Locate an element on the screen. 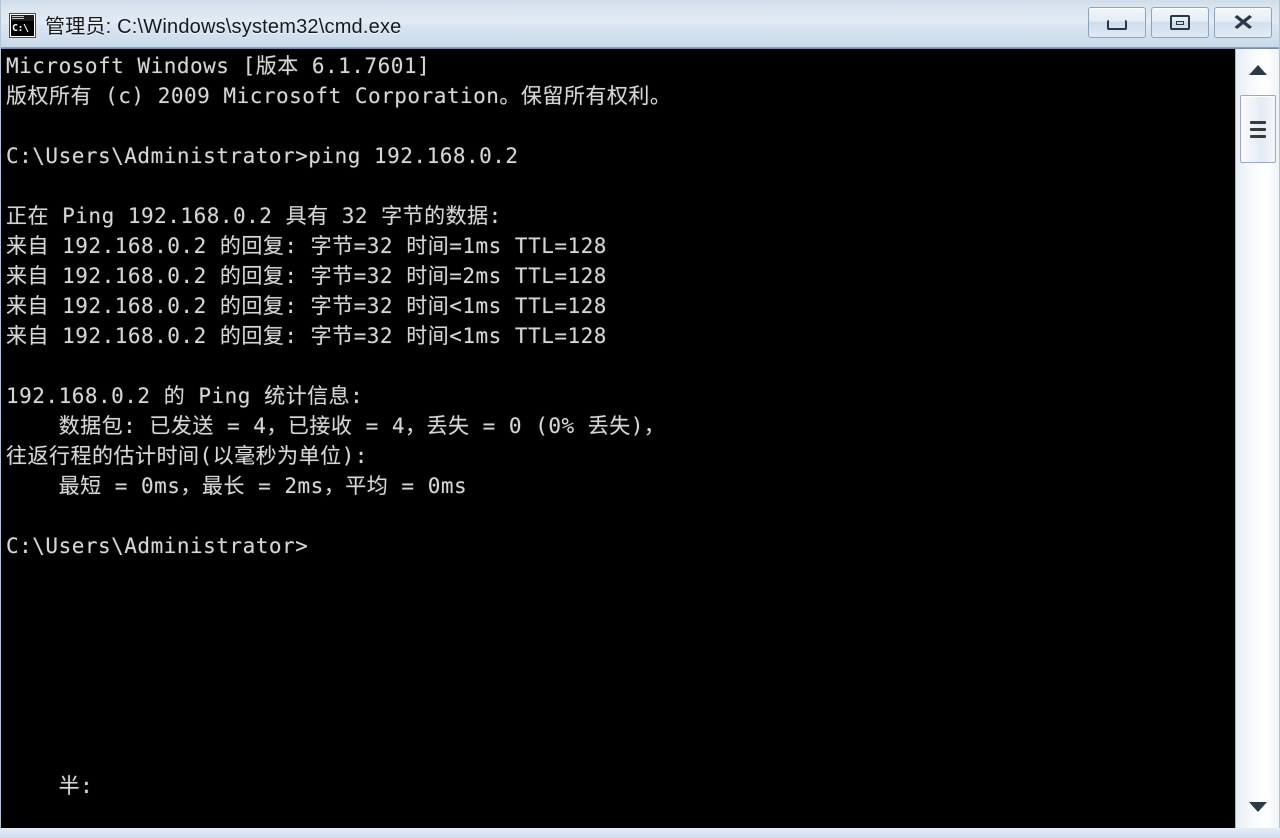 The image size is (1280, 838). close-button: ✕ is located at coordinates (1243, 22).